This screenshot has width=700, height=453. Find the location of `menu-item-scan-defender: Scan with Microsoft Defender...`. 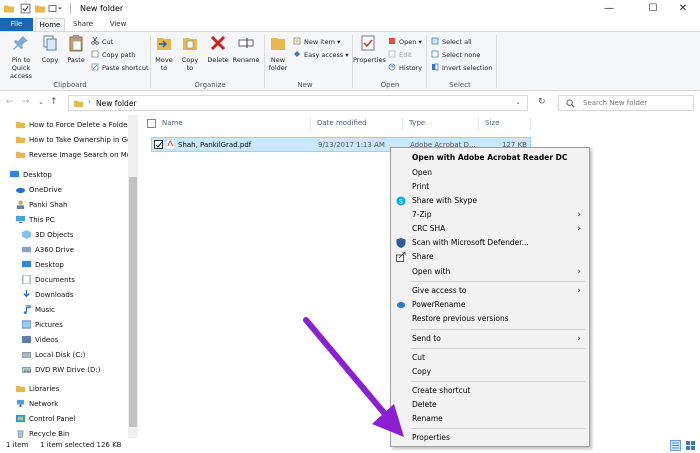

menu-item-scan-defender: Scan with Microsoft Defender... is located at coordinates (490, 243).